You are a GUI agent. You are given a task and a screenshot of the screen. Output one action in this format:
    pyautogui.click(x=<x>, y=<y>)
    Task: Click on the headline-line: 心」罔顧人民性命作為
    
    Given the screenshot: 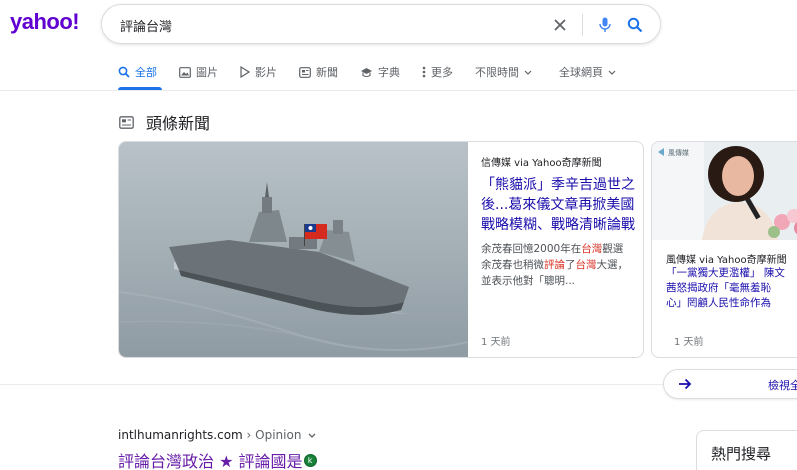 What is the action you would take?
    pyautogui.click(x=718, y=303)
    